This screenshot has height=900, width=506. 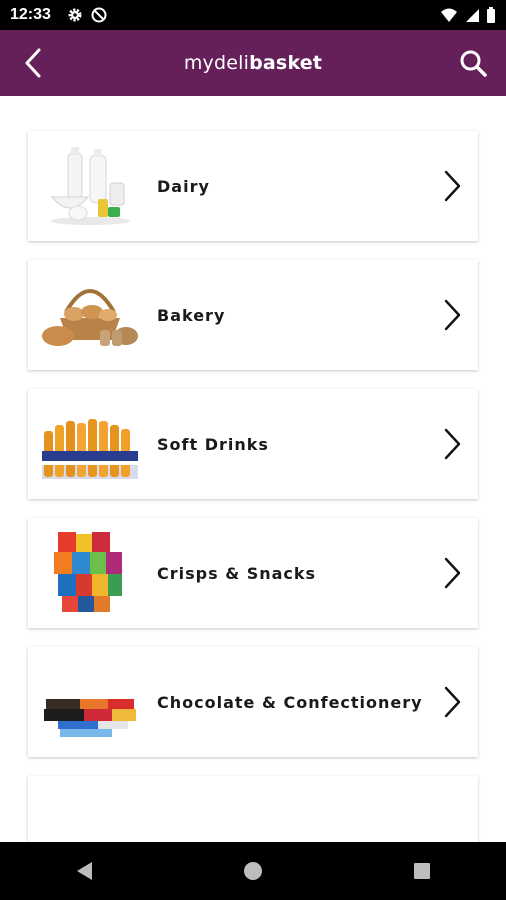 I want to click on search-button, so click(x=473, y=63).